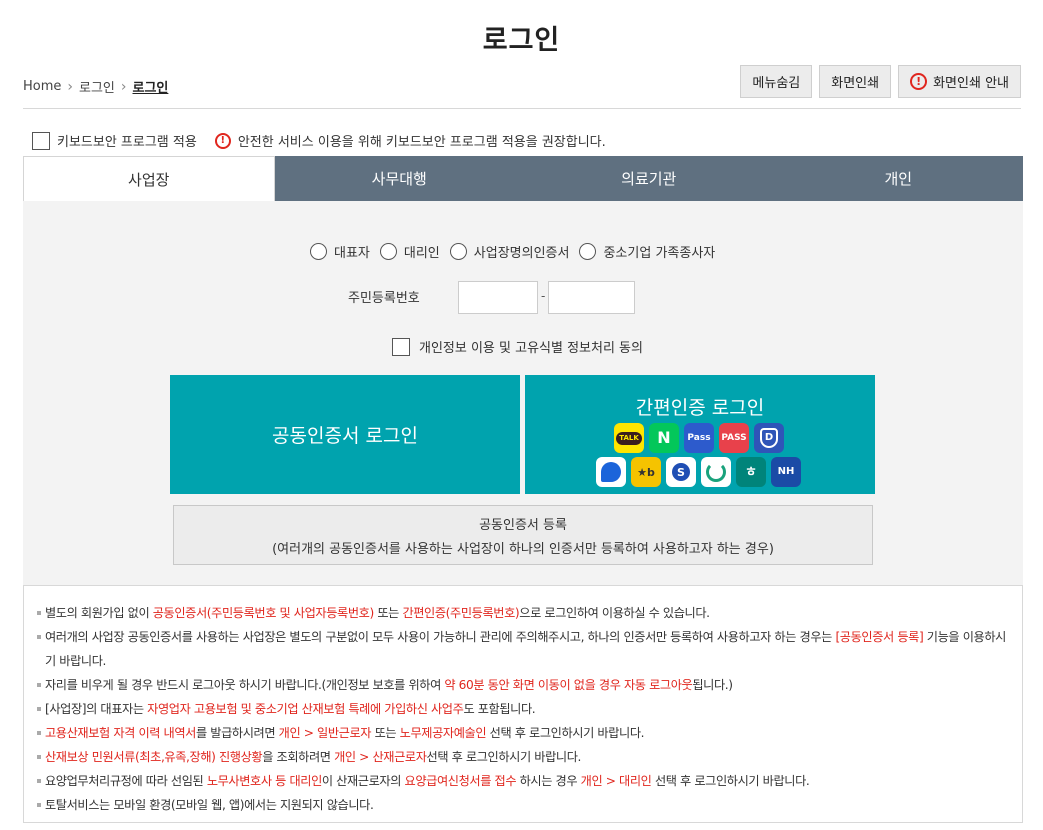 The width and height of the screenshot is (1043, 830). What do you see at coordinates (879, 637) in the screenshot?
I see `cert-register-link: [공동인증서 등록]` at bounding box center [879, 637].